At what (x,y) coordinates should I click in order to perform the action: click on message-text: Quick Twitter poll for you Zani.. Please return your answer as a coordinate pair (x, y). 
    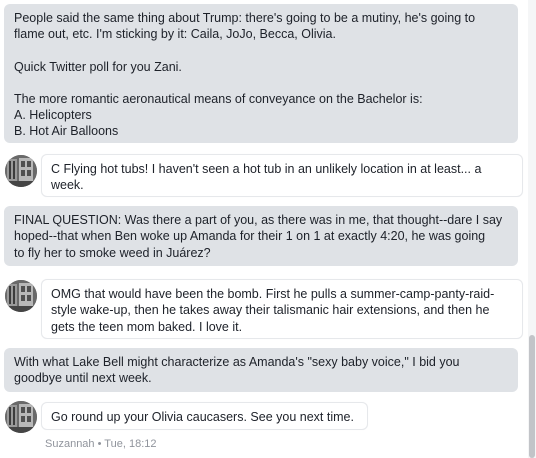
    Looking at the image, I should click on (98, 66).